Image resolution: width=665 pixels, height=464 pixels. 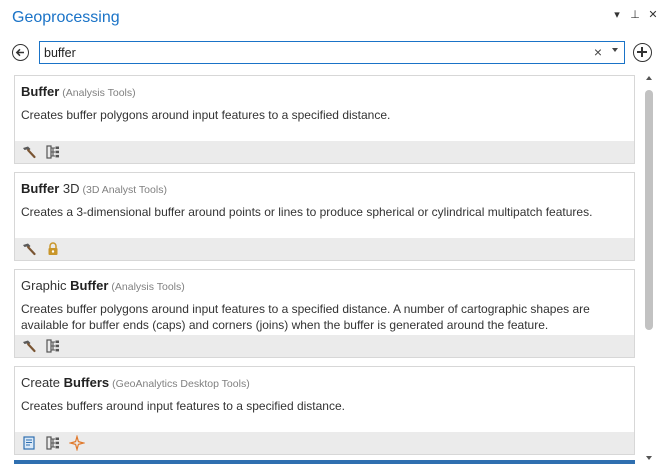 What do you see at coordinates (53, 248) in the screenshot?
I see `lock-icon` at bounding box center [53, 248].